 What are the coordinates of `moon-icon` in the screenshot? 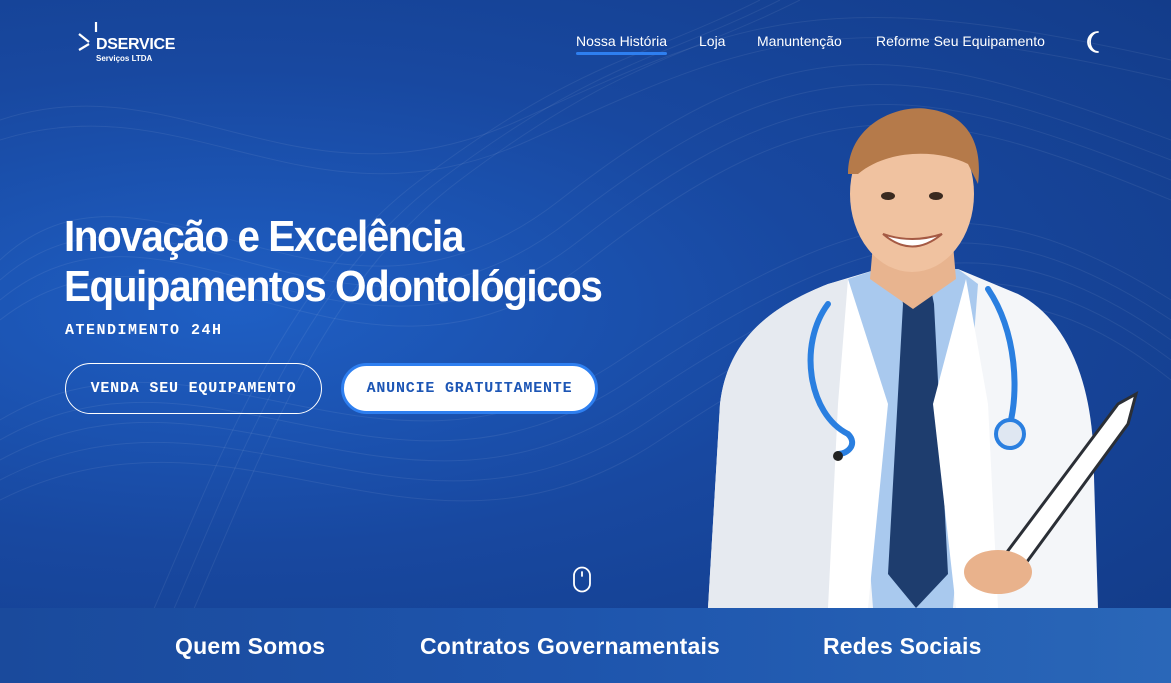 It's located at (1095, 42).